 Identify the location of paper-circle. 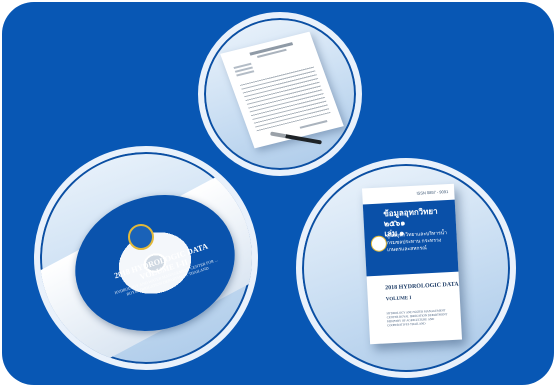
(280, 94).